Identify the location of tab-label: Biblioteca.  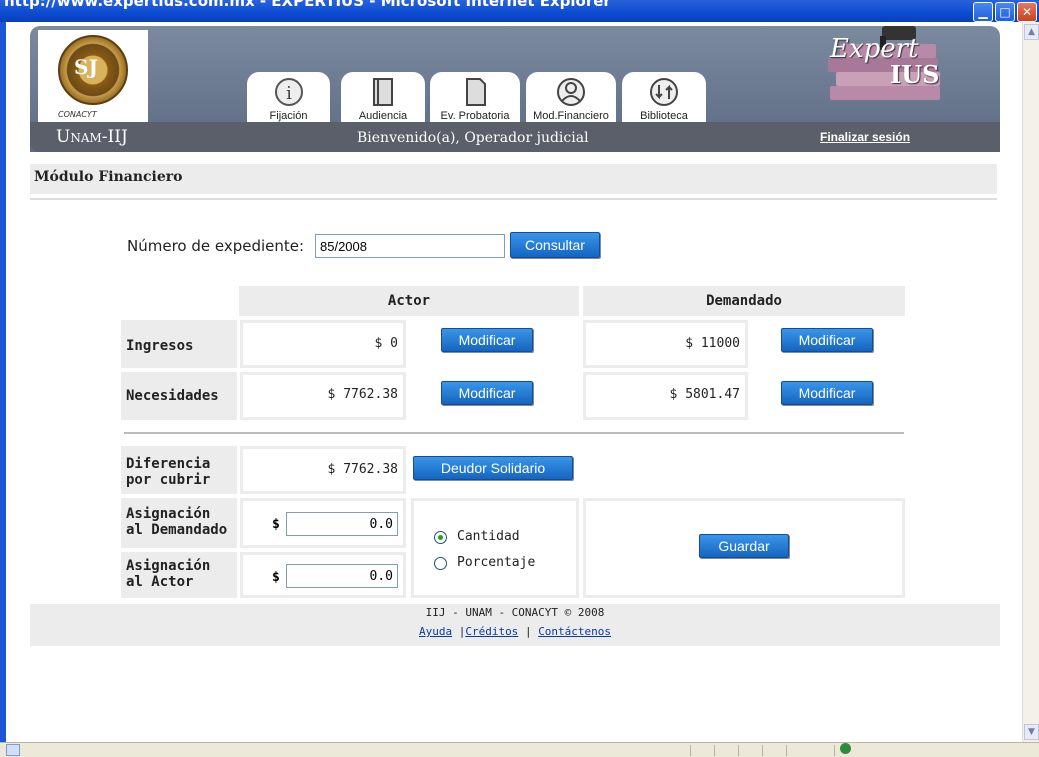
(664, 116).